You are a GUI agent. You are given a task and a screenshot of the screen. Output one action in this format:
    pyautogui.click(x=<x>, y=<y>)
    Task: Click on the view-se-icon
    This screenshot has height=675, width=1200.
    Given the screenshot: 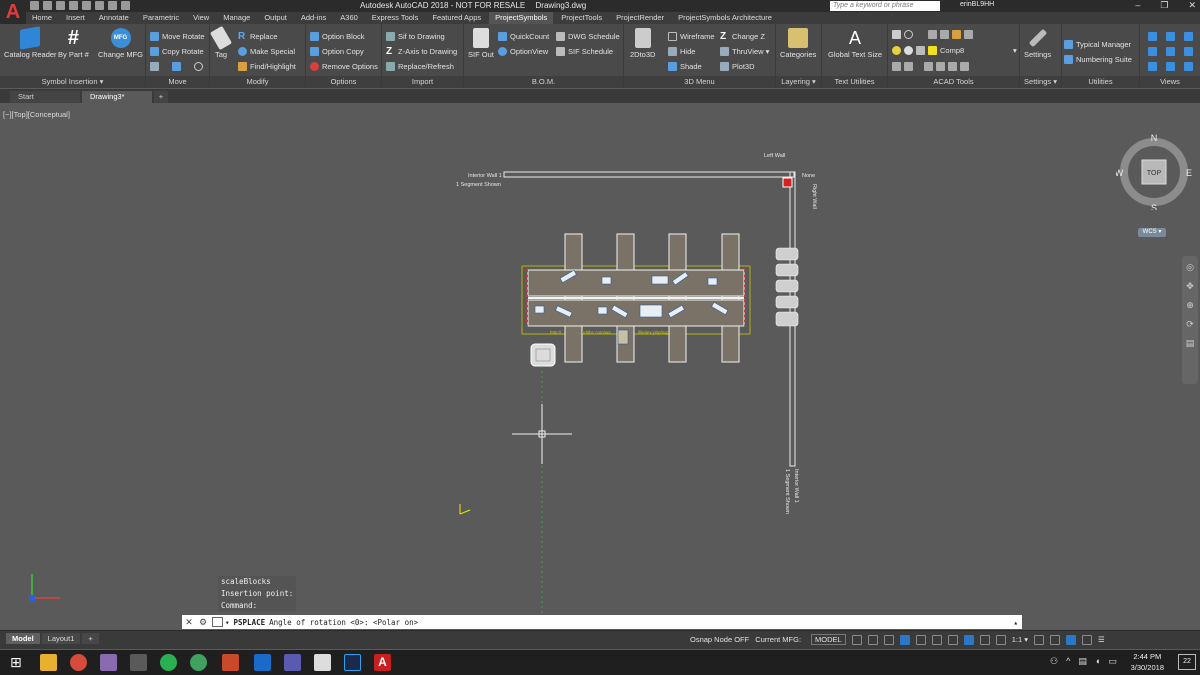 What is the action you would take?
    pyautogui.click(x=1188, y=66)
    